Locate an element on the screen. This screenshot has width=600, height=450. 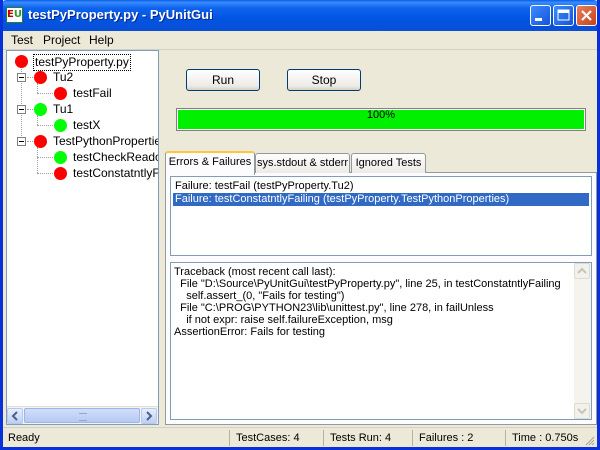
arrow-down-icon is located at coordinates (582, 411).